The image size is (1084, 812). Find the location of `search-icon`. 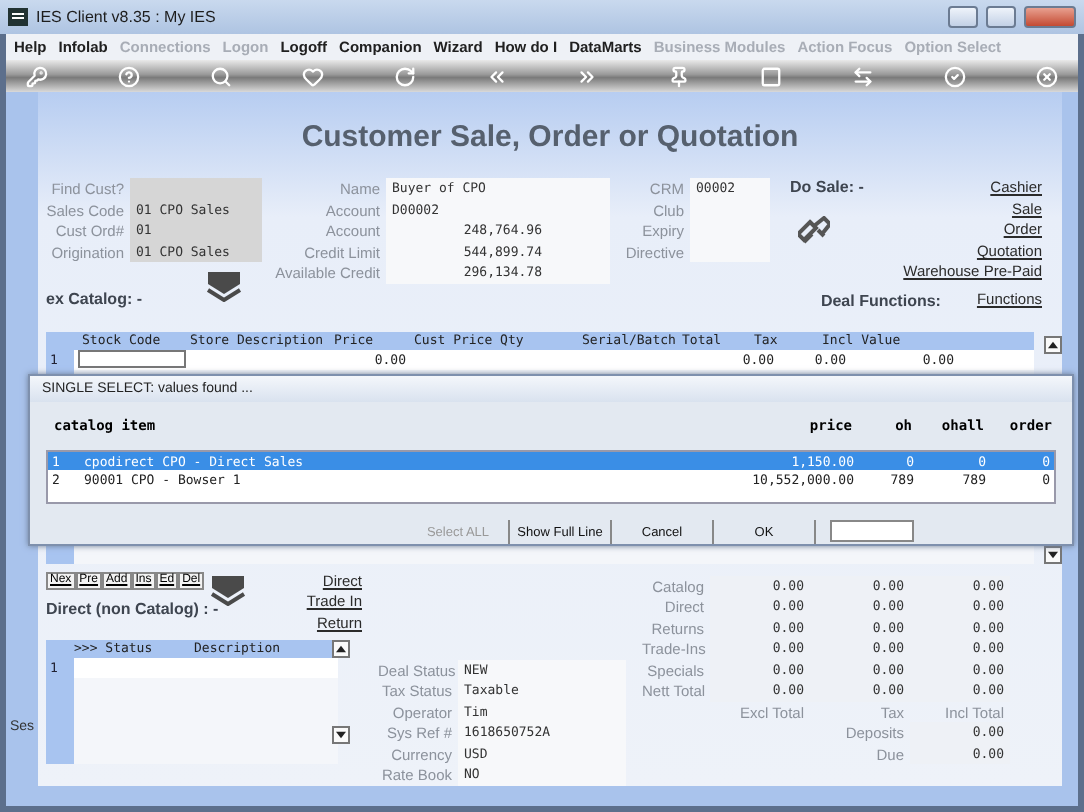

search-icon is located at coordinates (220, 76).